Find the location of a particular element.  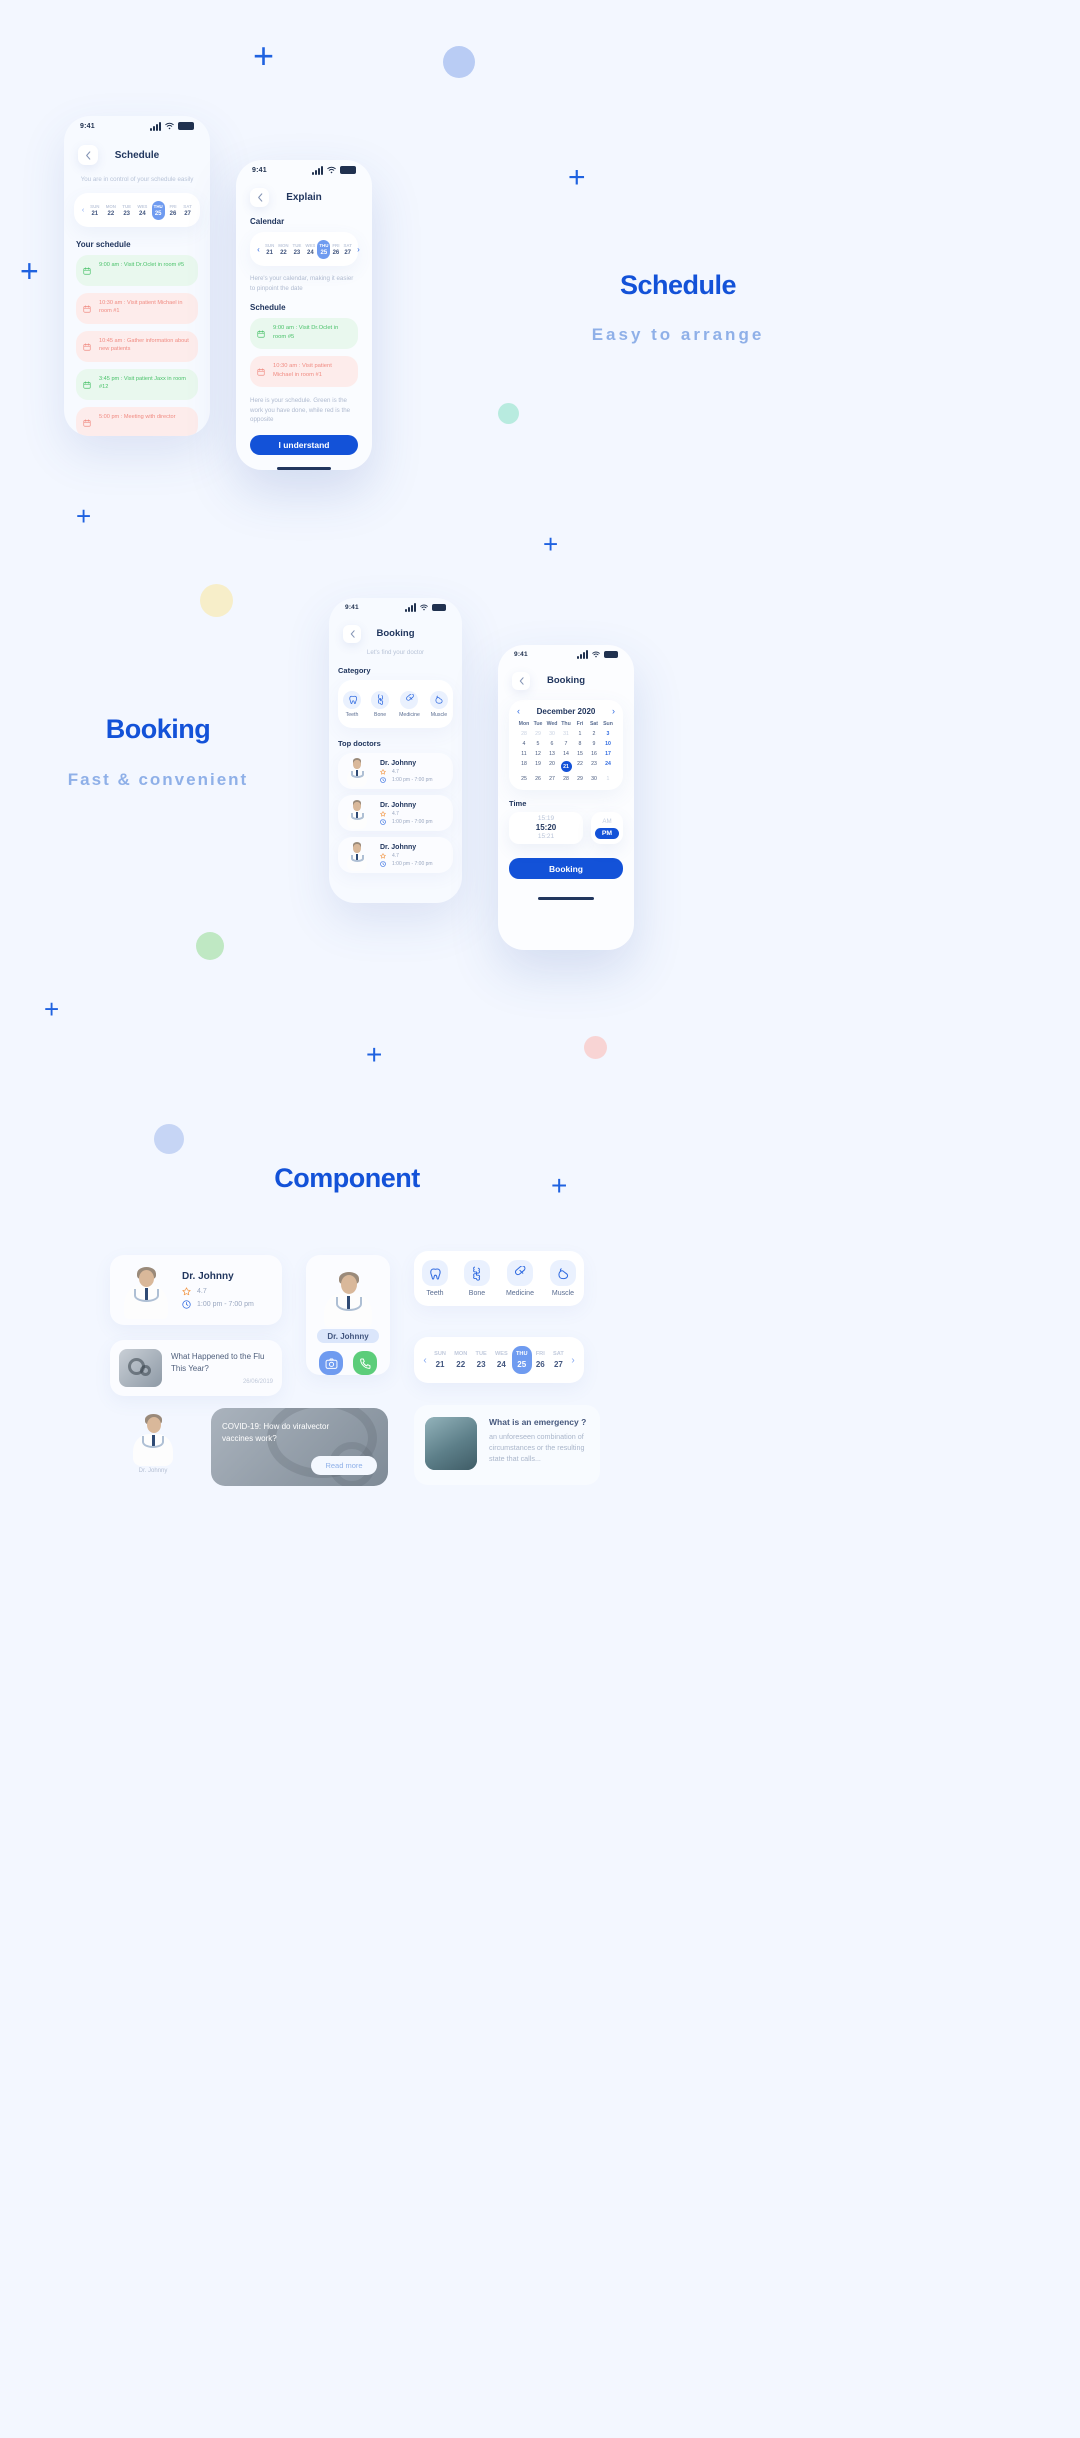

calendar-day: 7 is located at coordinates (566, 744).